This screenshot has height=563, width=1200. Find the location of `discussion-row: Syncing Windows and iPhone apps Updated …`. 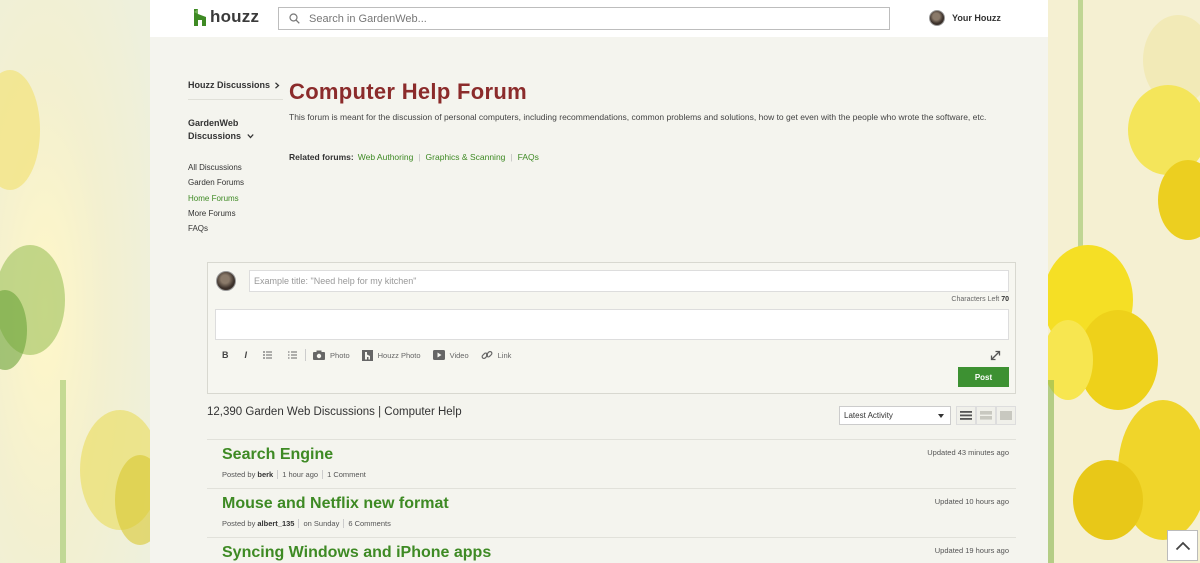

discussion-row: Syncing Windows and iPhone apps Updated … is located at coordinates (611, 550).